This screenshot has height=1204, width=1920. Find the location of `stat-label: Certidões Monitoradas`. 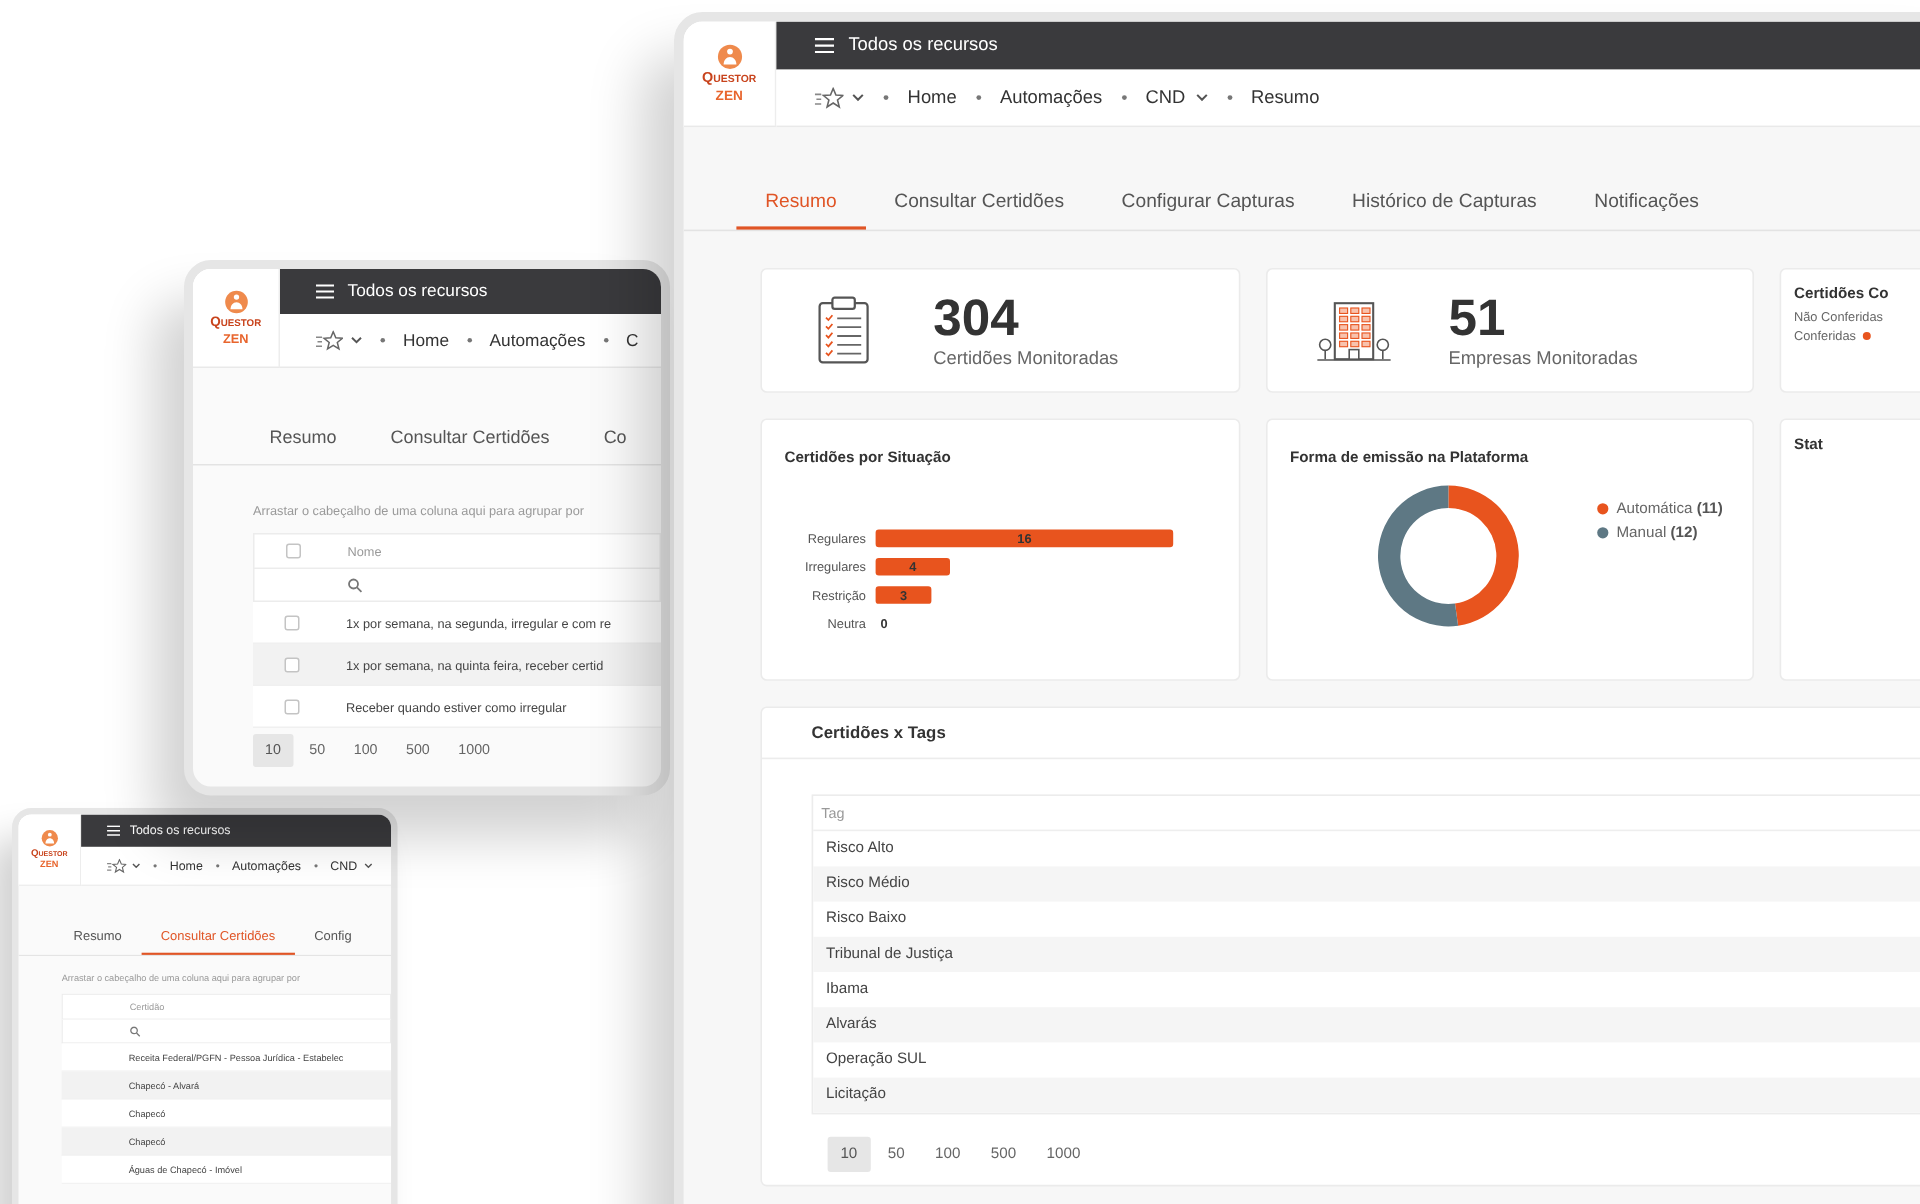

stat-label: Certidões Monitoradas is located at coordinates (1026, 359).